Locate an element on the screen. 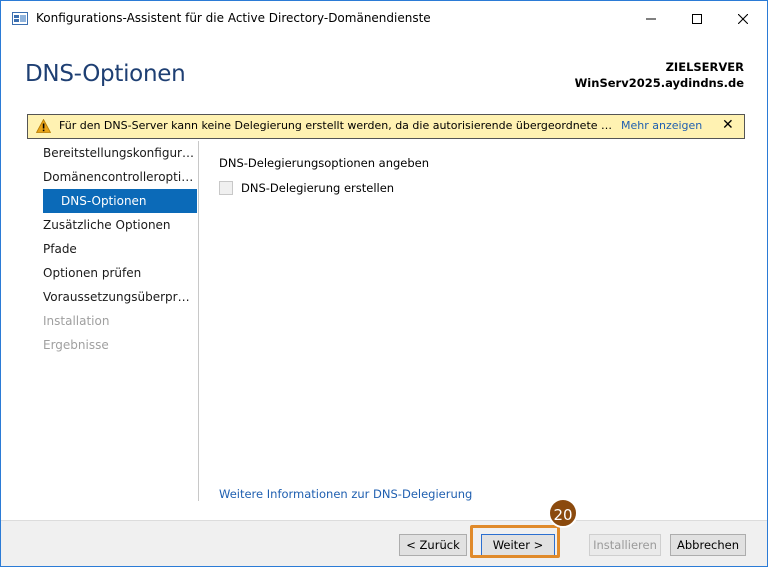 The width and height of the screenshot is (768, 567). nav-item-deployment: Bereitstellungskonfiguration is located at coordinates (119, 153).